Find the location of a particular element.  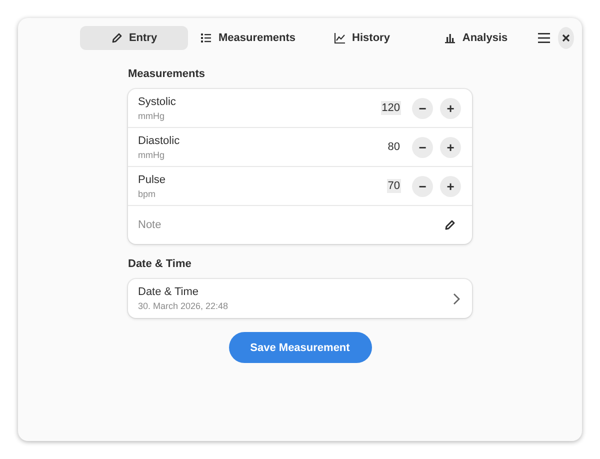

section-heading: Date & Time is located at coordinates (160, 264).